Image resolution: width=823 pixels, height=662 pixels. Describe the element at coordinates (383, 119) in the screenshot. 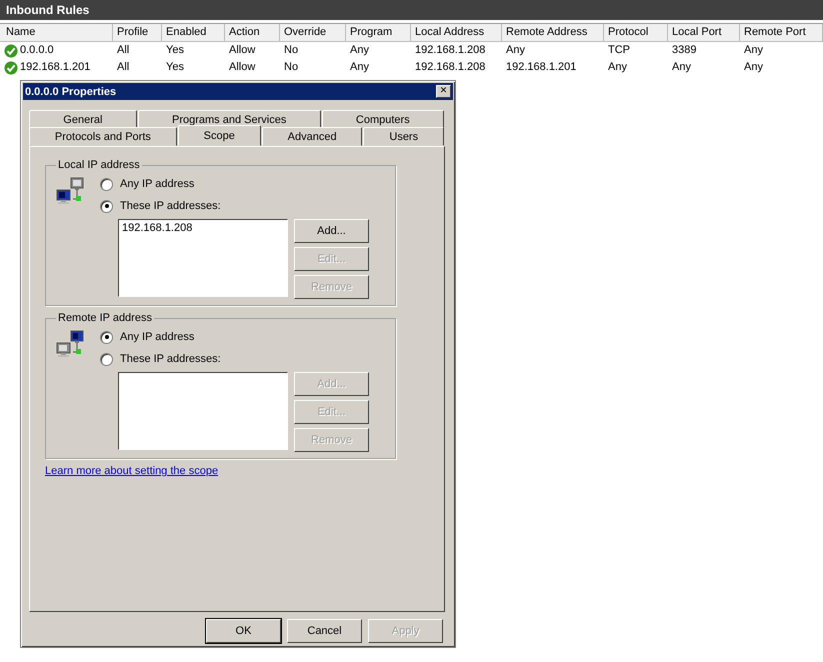

I see `tab: Computers` at that location.